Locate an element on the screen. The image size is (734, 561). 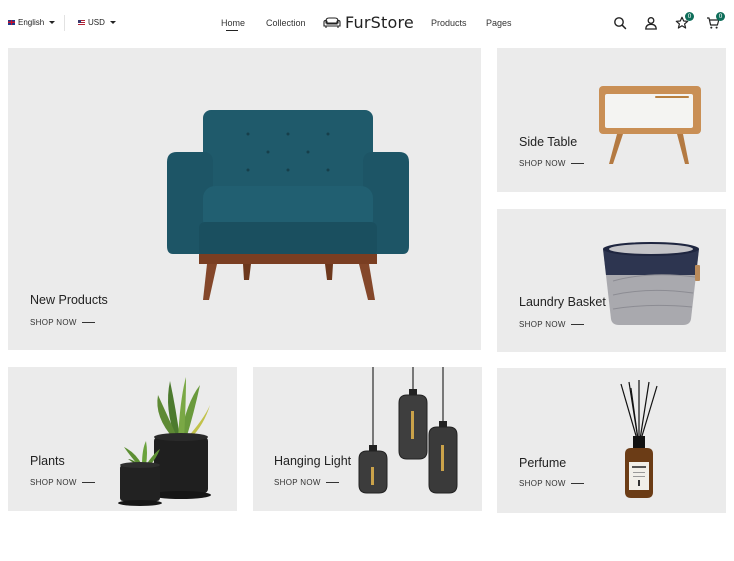
nav-collection: Collection is located at coordinates (286, 23).